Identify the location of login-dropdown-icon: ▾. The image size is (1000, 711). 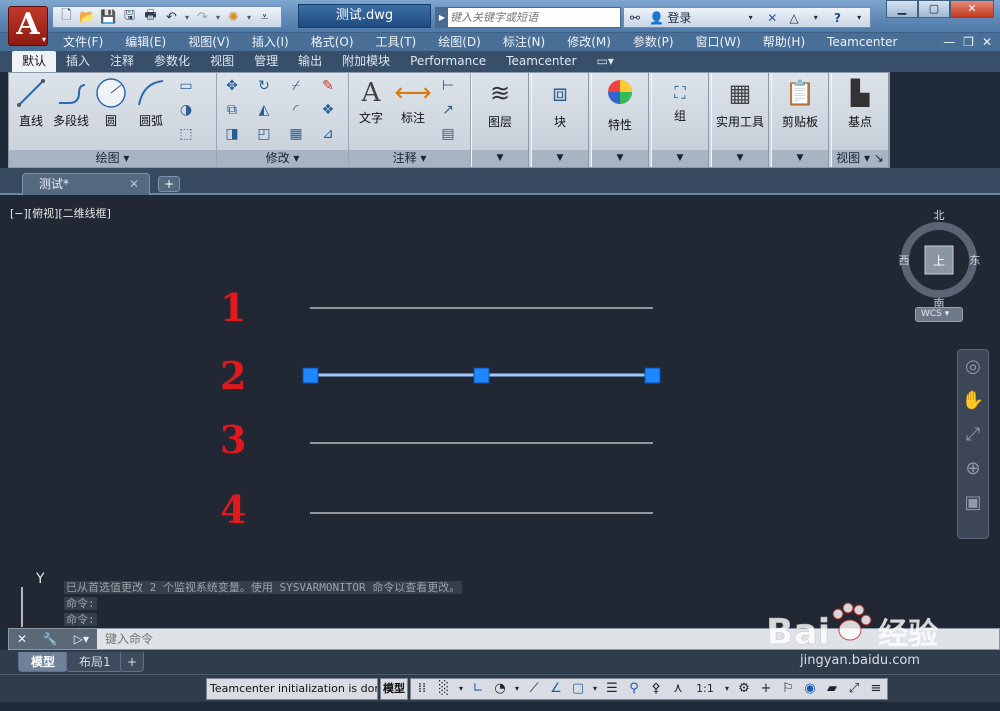
(751, 17).